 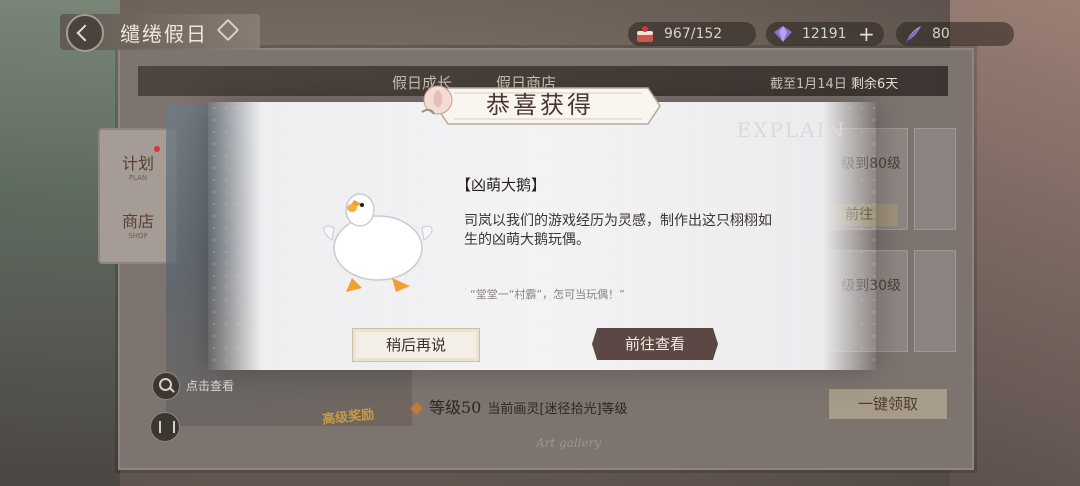 What do you see at coordinates (783, 34) in the screenshot?
I see `gem-icon` at bounding box center [783, 34].